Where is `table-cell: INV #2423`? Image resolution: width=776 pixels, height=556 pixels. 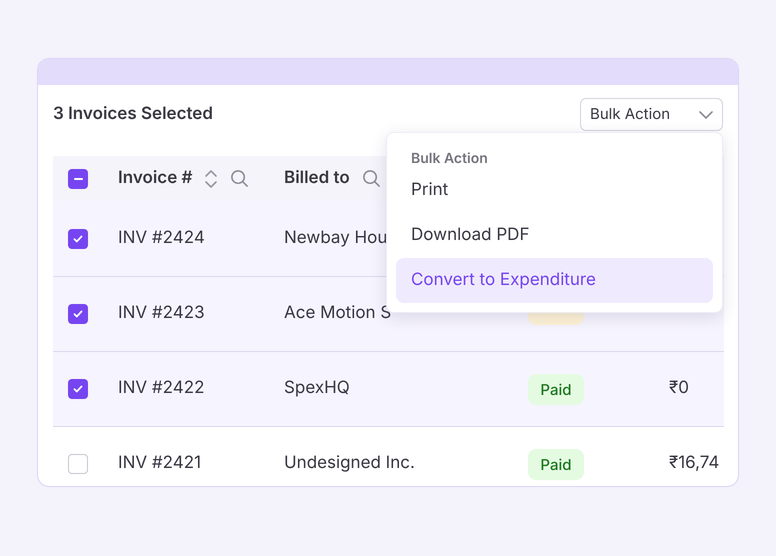
table-cell: INV #2423 is located at coordinates (161, 313).